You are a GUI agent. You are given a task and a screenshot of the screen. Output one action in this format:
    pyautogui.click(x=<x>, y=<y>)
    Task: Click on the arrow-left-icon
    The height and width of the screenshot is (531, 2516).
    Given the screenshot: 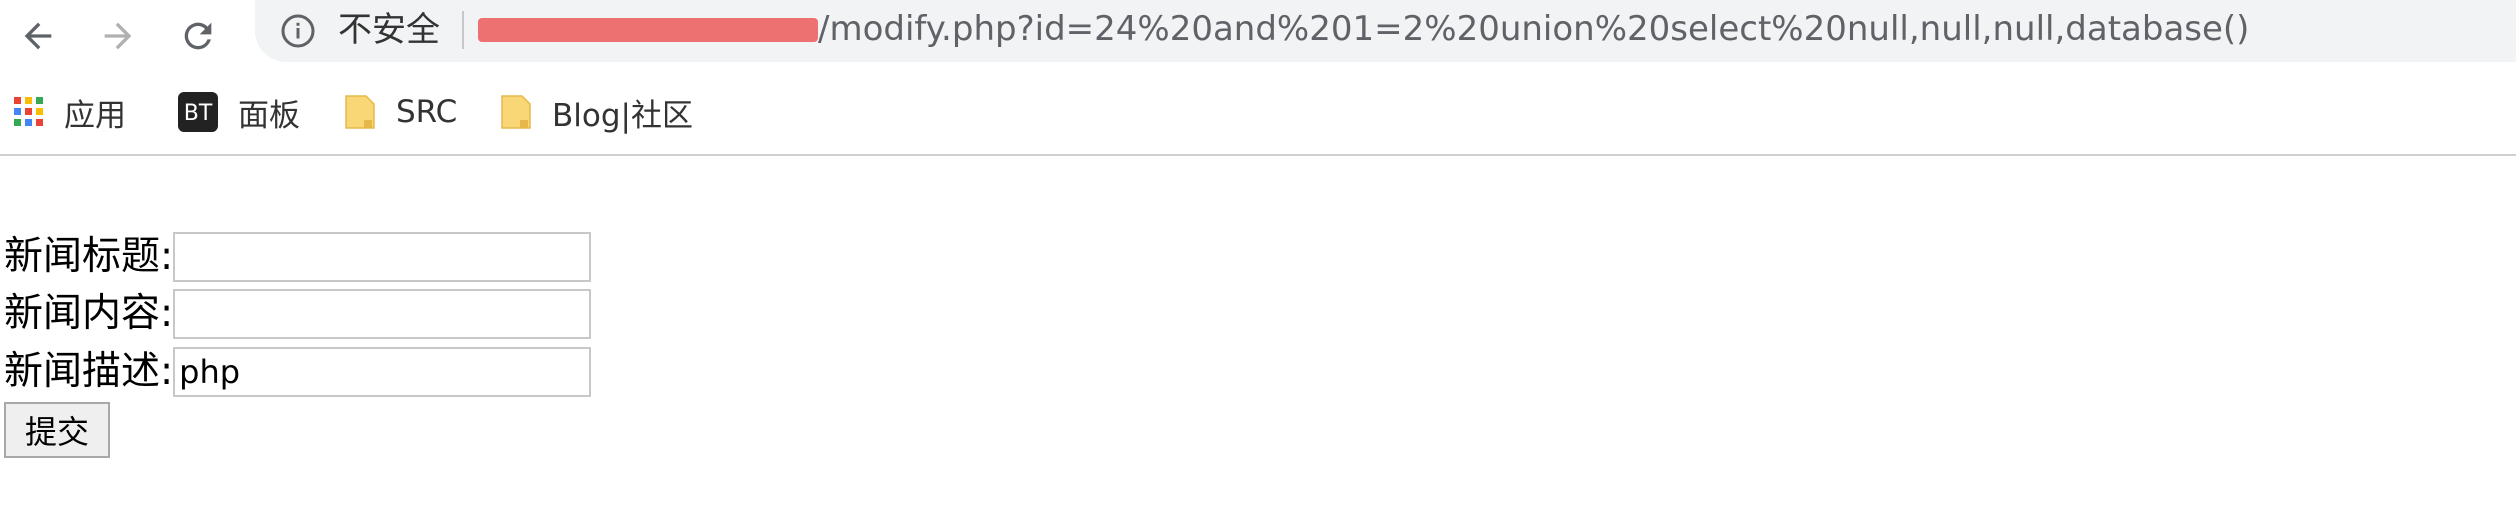 What is the action you would take?
    pyautogui.click(x=38, y=36)
    